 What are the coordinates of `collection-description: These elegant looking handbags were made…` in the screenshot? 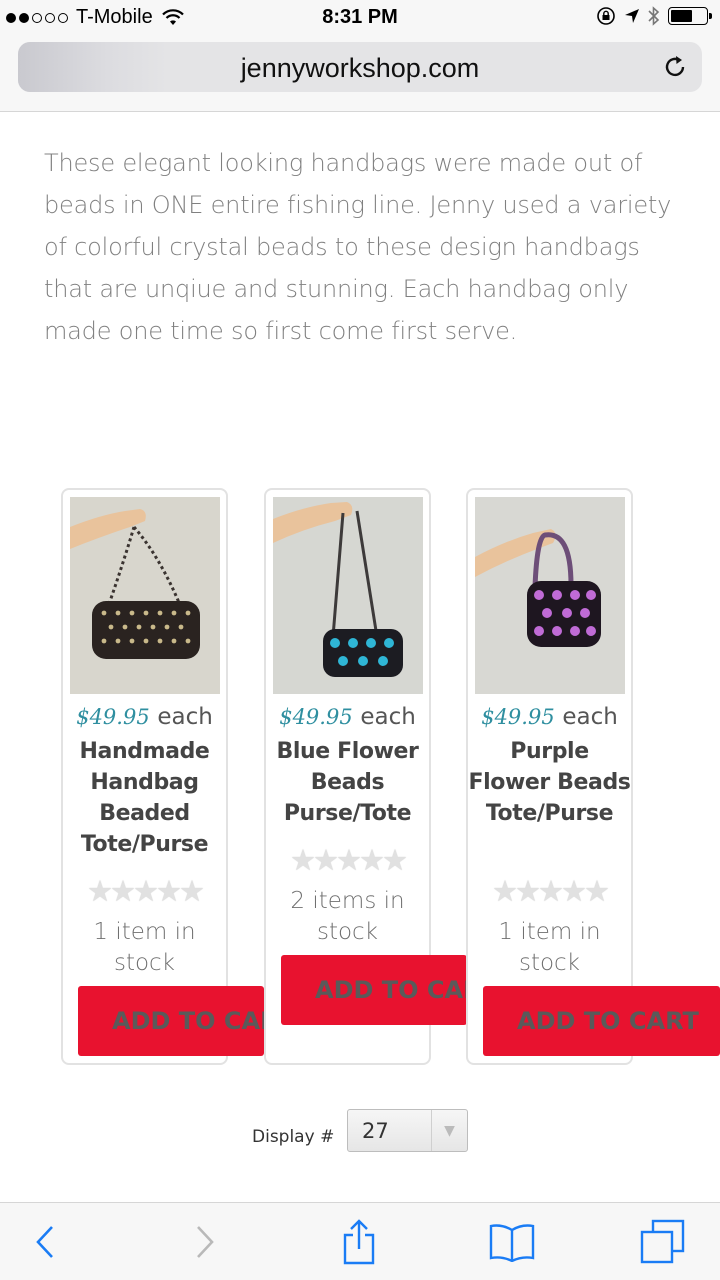 It's located at (358, 247).